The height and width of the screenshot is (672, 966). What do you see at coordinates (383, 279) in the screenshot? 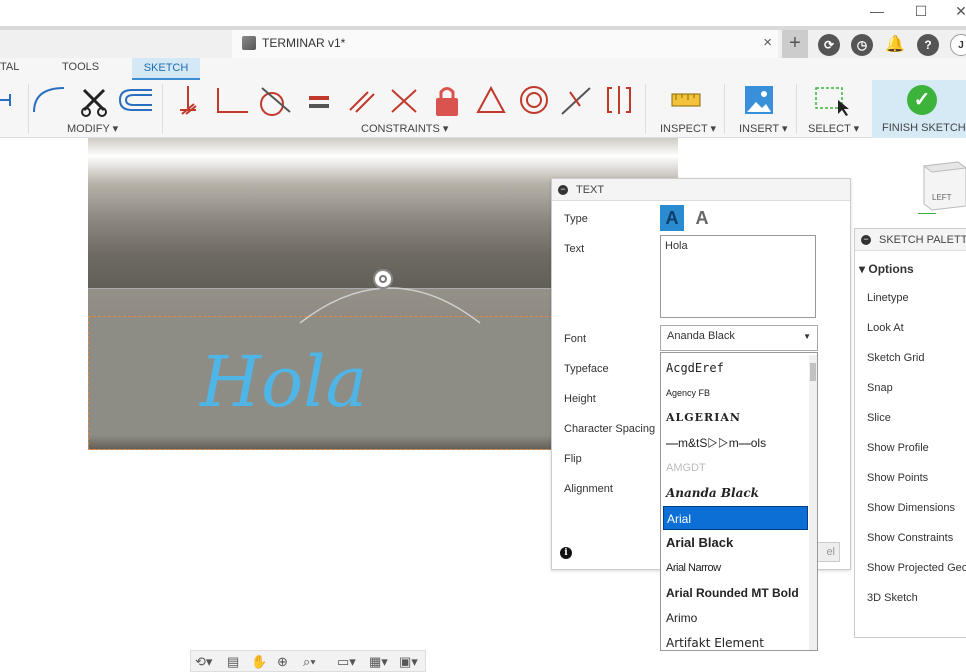
I see `manipulator-center` at bounding box center [383, 279].